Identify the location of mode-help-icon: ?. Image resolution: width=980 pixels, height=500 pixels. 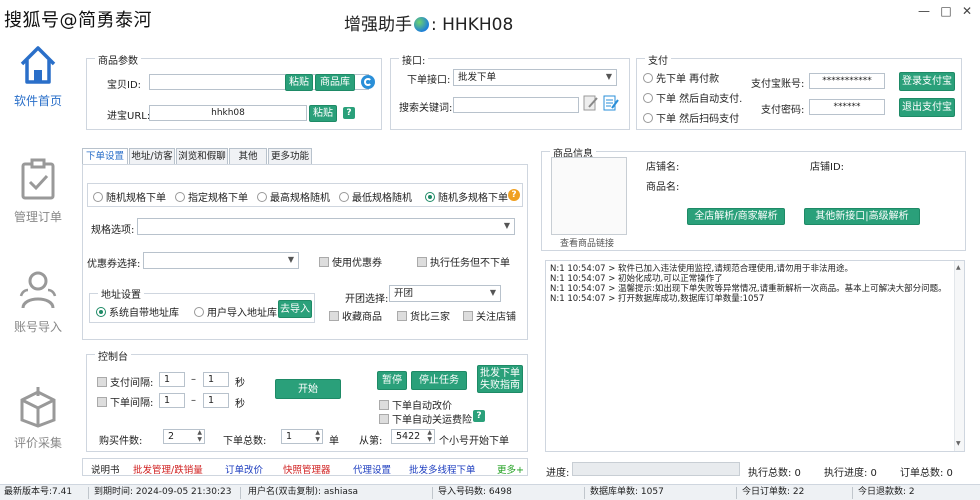
(514, 195).